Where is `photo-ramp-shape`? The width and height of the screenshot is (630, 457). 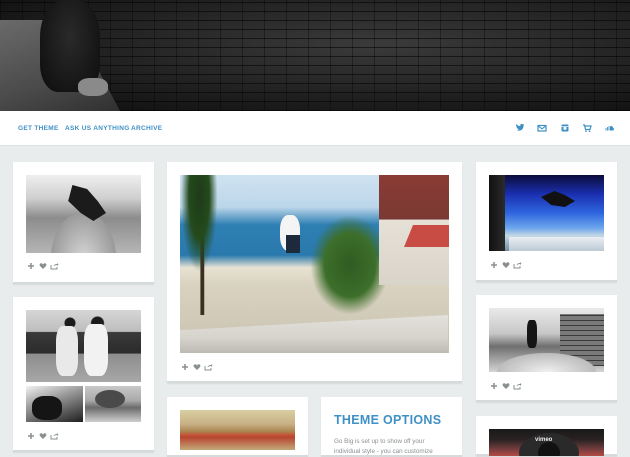 photo-ramp-shape is located at coordinates (556, 244).